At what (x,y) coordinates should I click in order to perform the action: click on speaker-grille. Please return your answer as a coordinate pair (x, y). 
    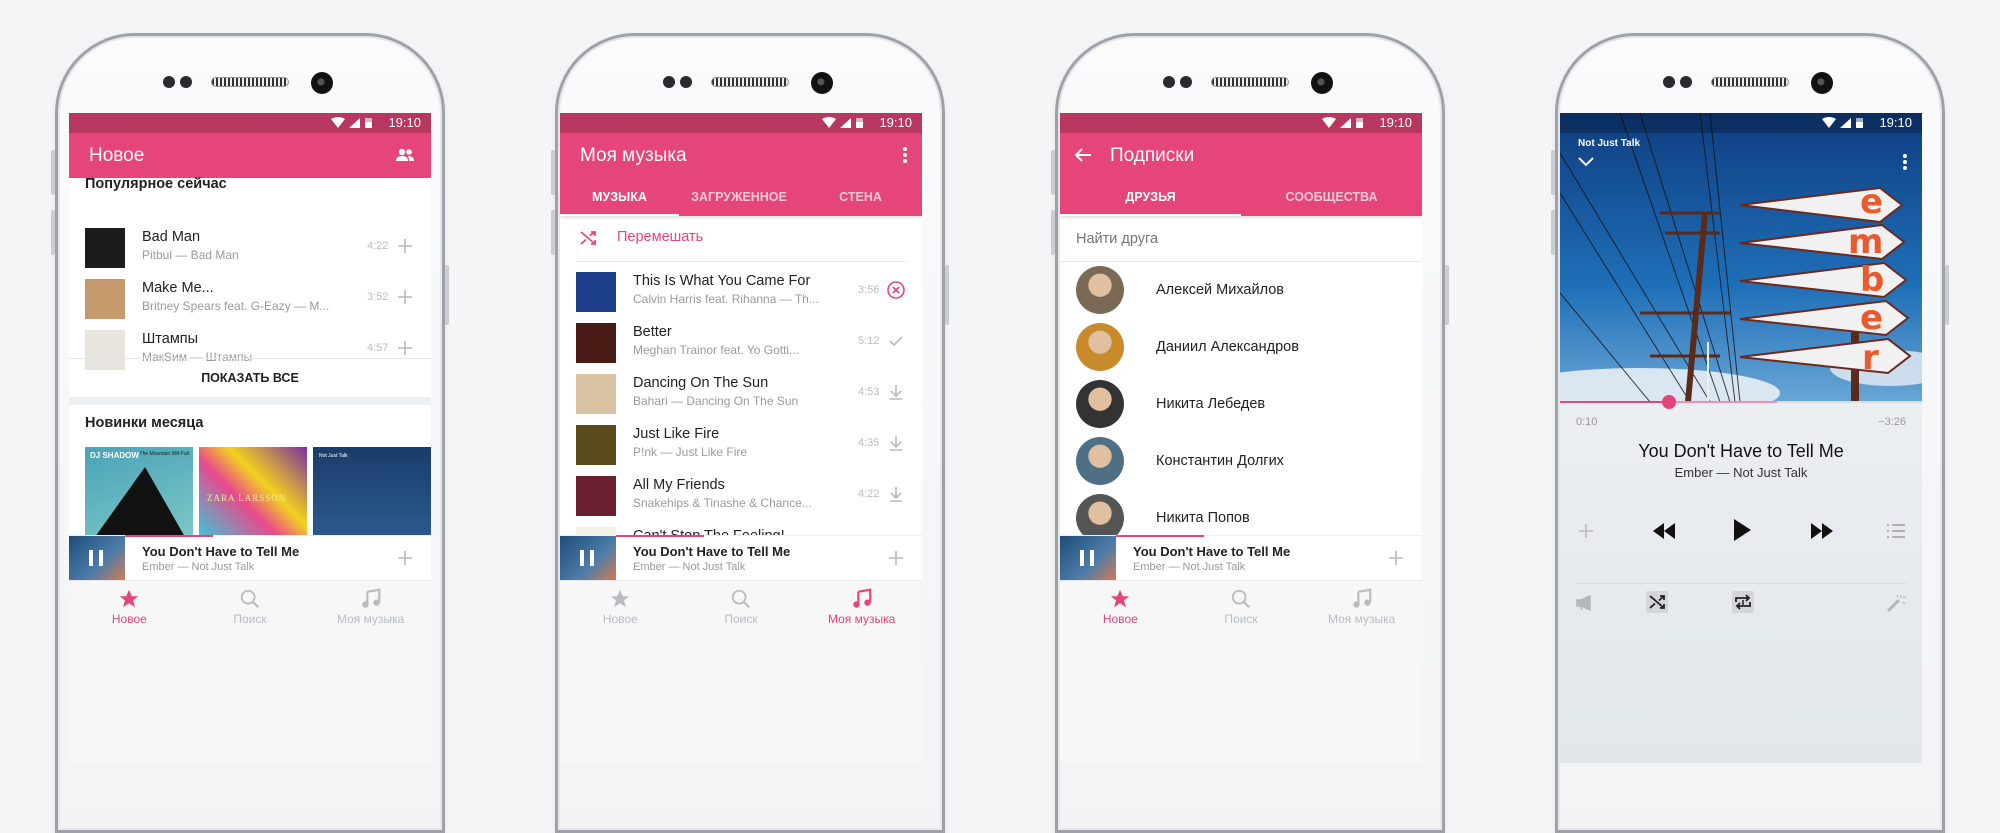
    Looking at the image, I should click on (250, 82).